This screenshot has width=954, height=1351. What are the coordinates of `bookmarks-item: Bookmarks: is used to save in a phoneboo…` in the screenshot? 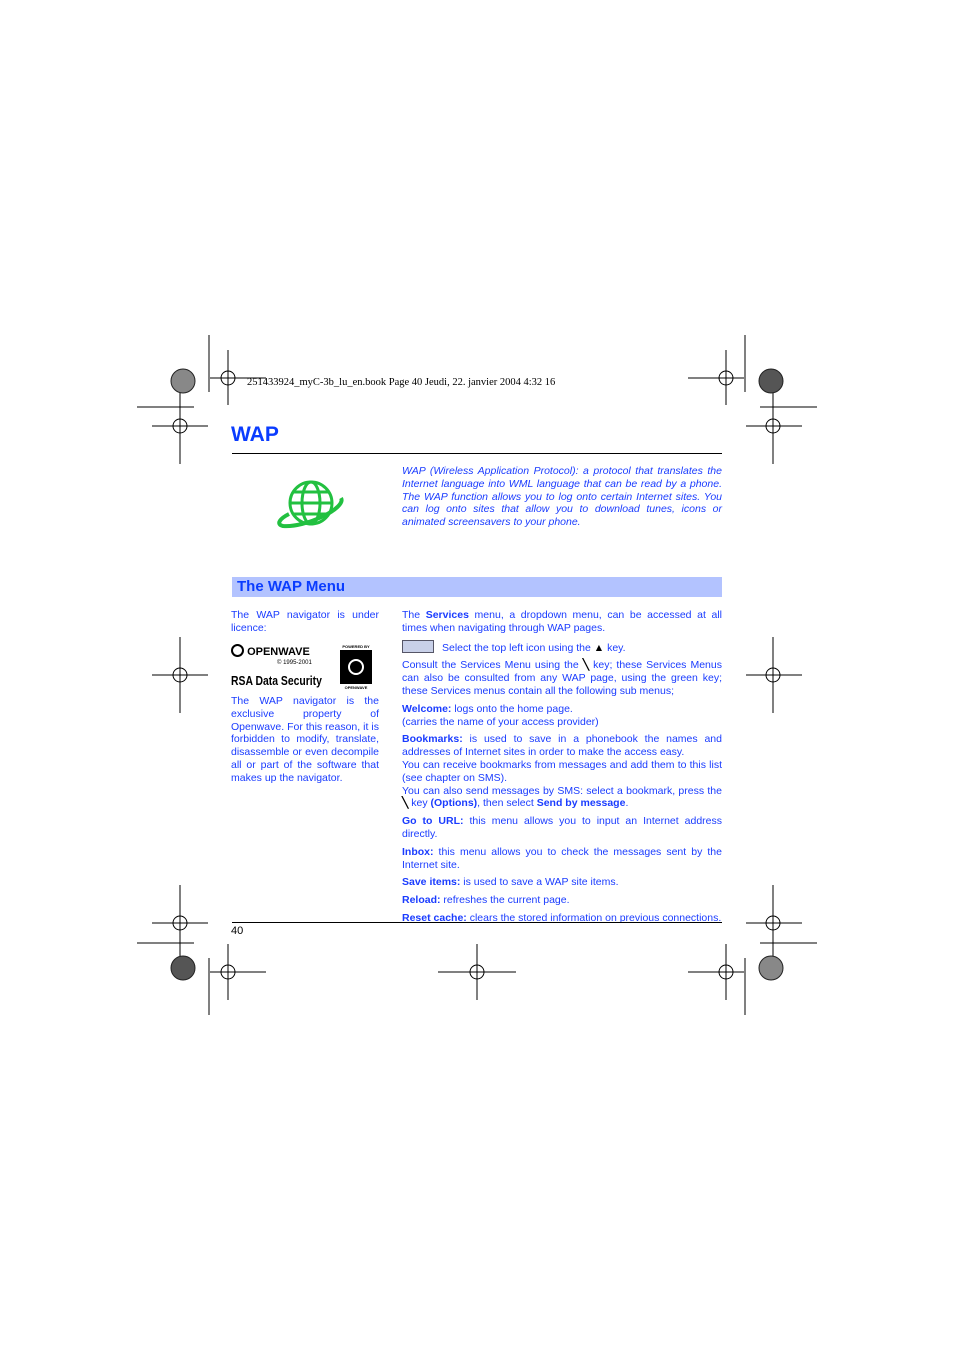 It's located at (562, 771).